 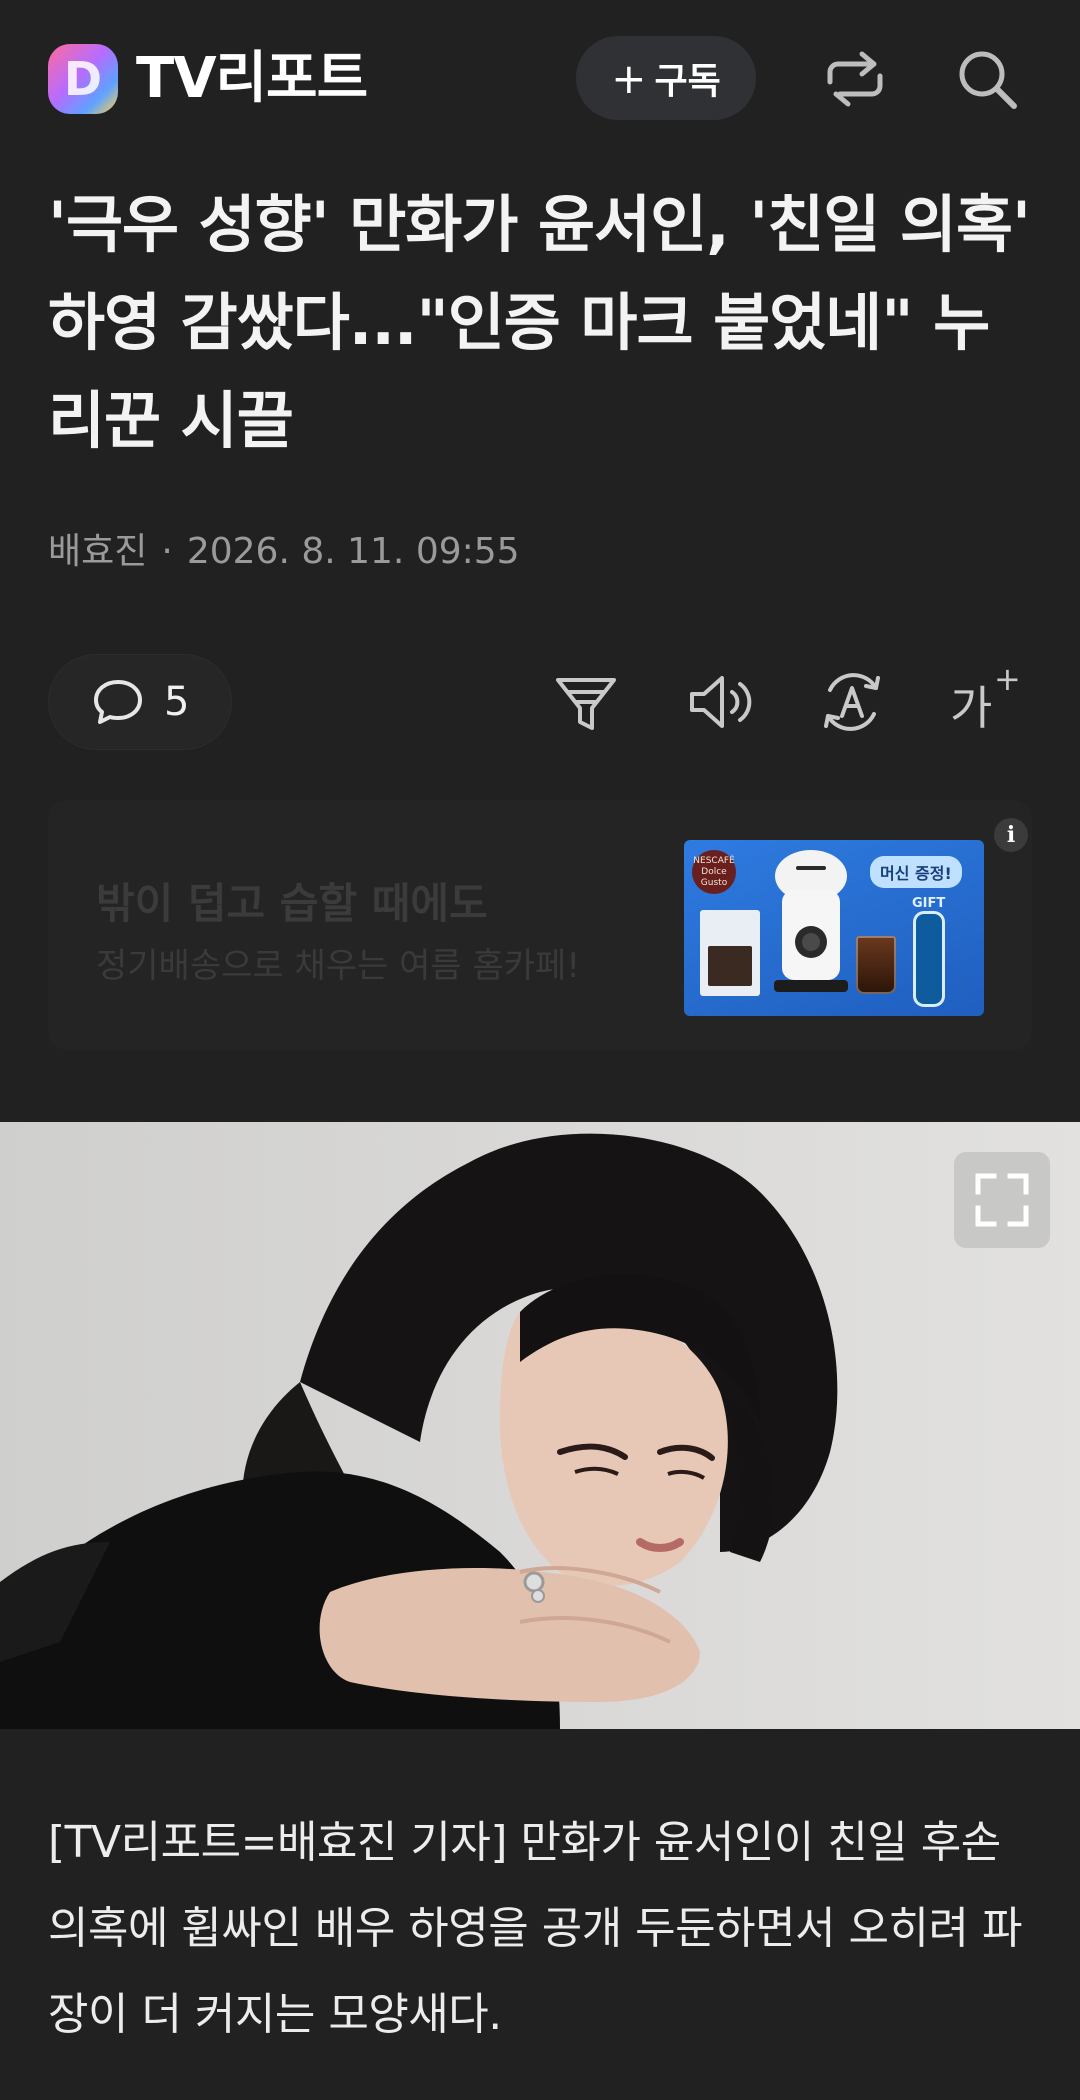 I want to click on ad-image: NESCAFÉ Dolce Gusto 머신 증정! GIFT, so click(x=834, y=928).